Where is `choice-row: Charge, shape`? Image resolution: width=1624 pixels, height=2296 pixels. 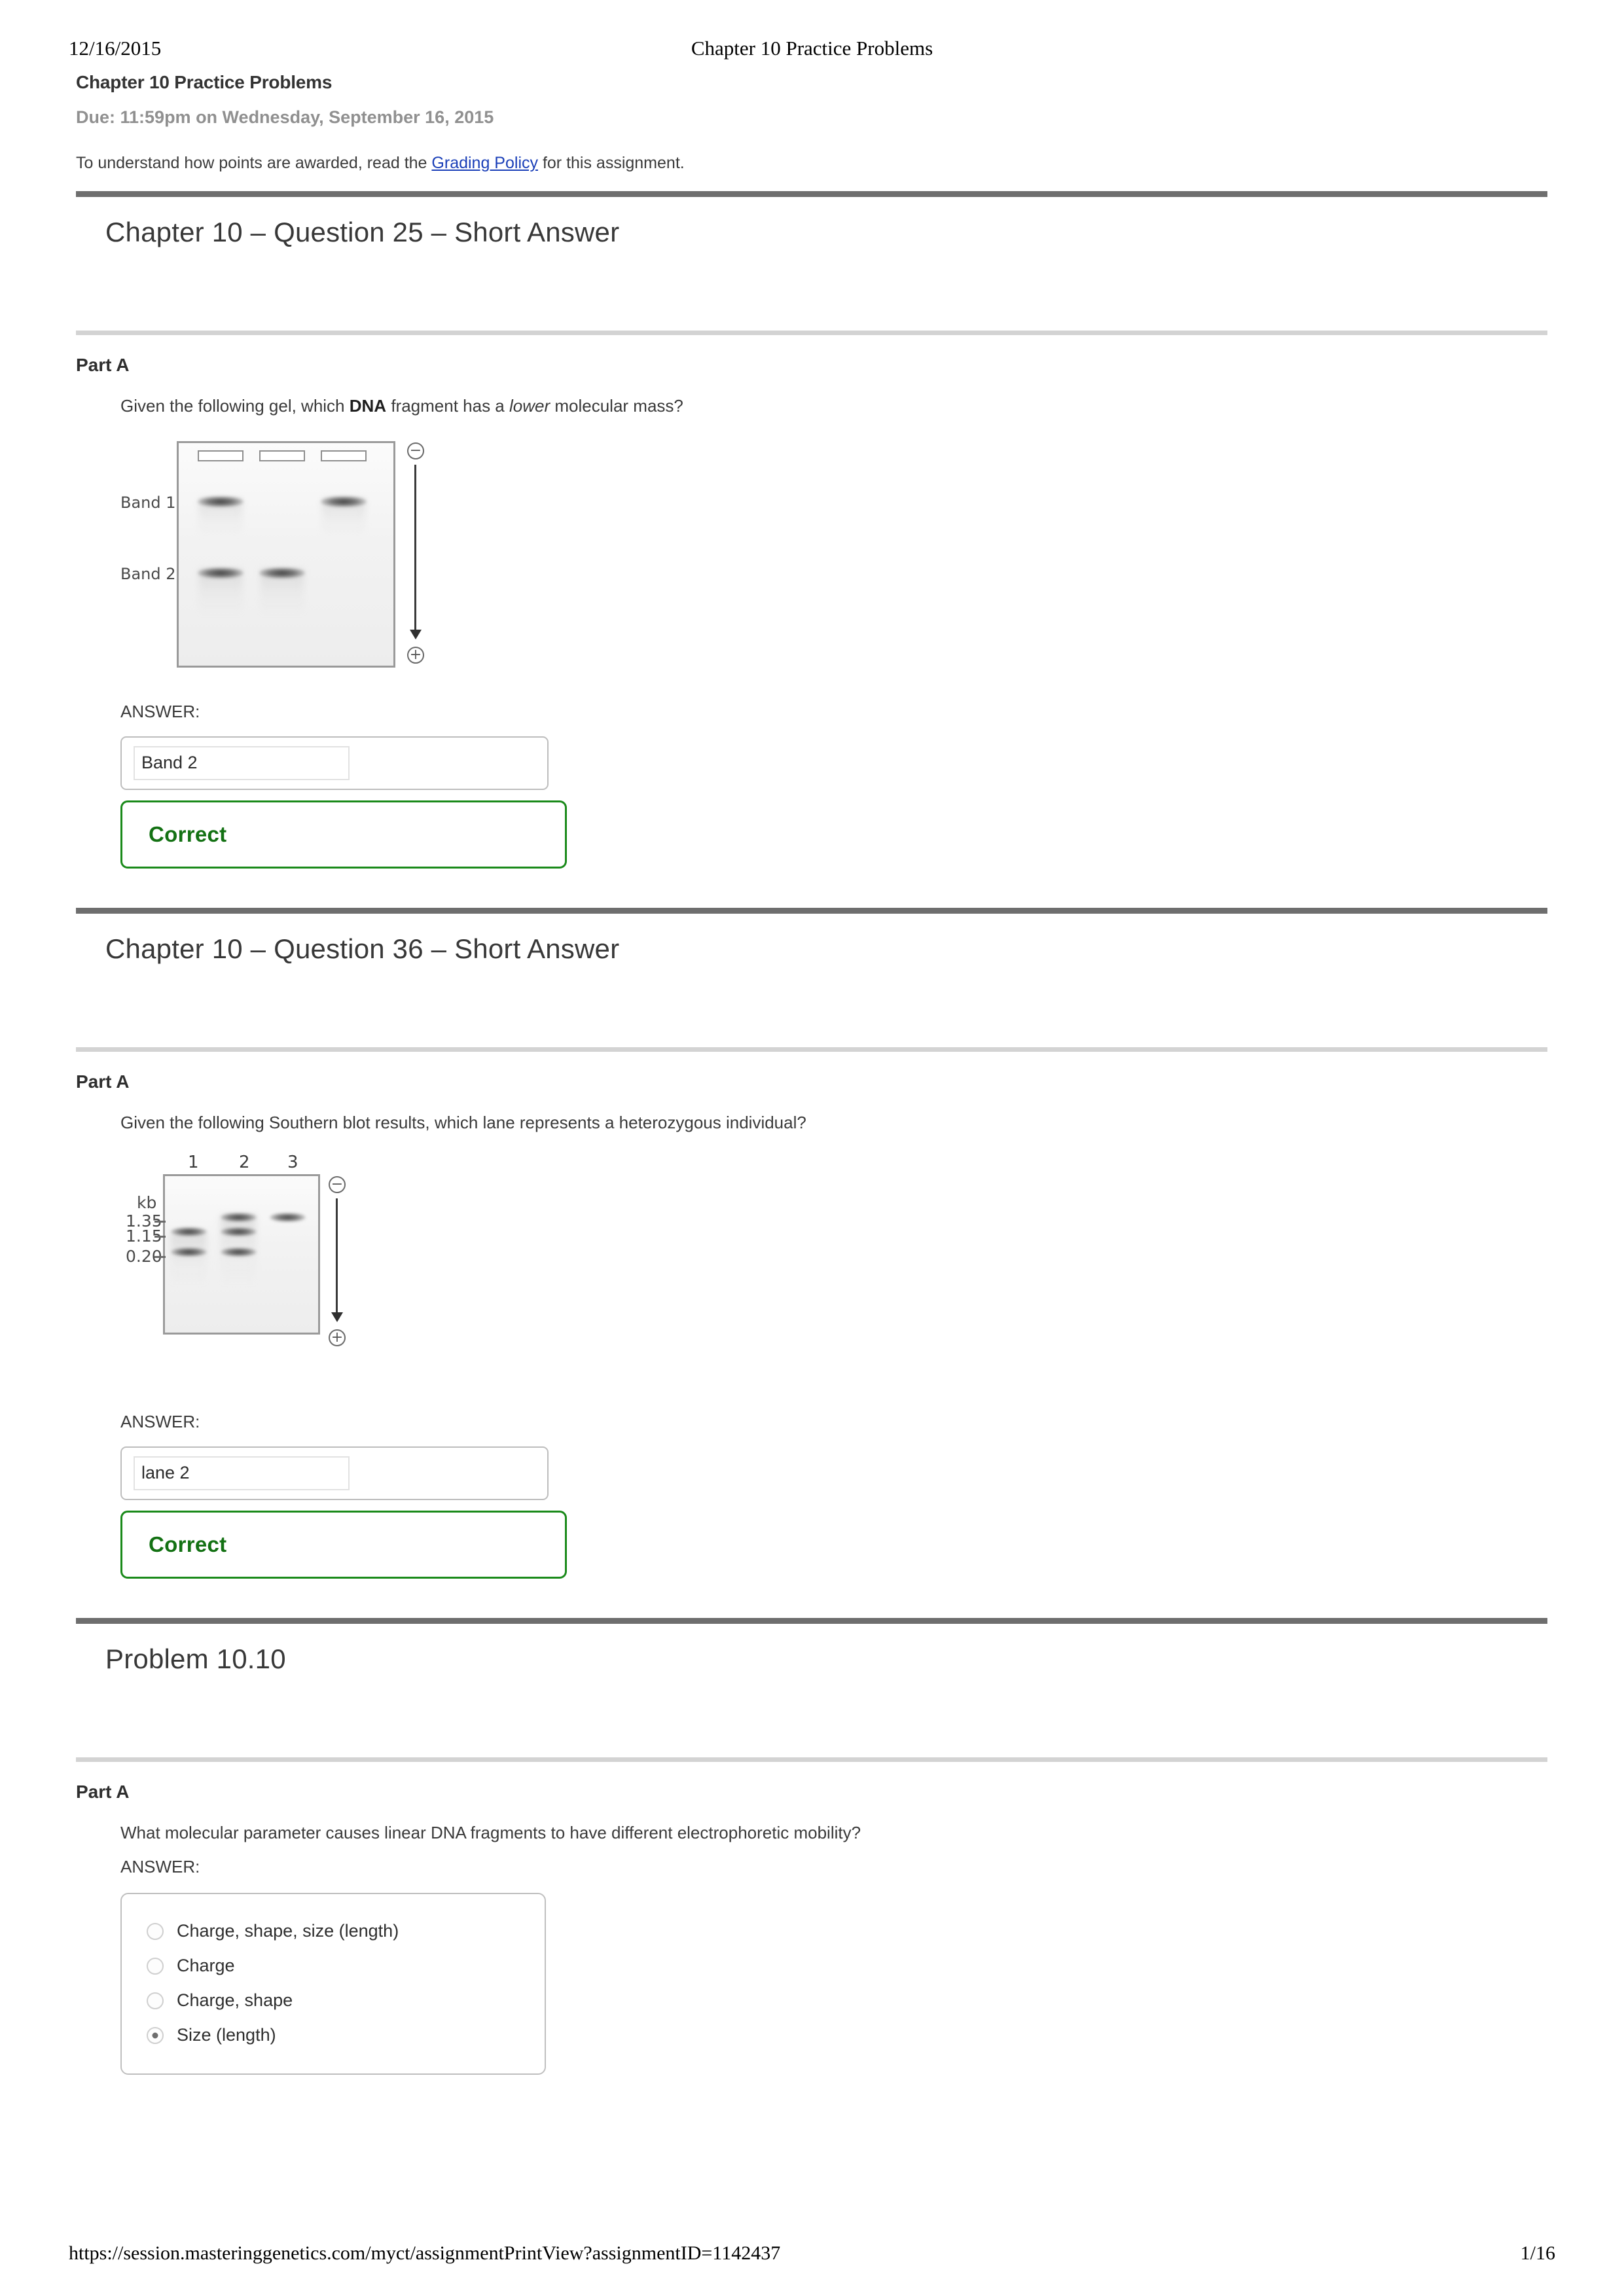
choice-row: Charge, shape is located at coordinates (333, 2000).